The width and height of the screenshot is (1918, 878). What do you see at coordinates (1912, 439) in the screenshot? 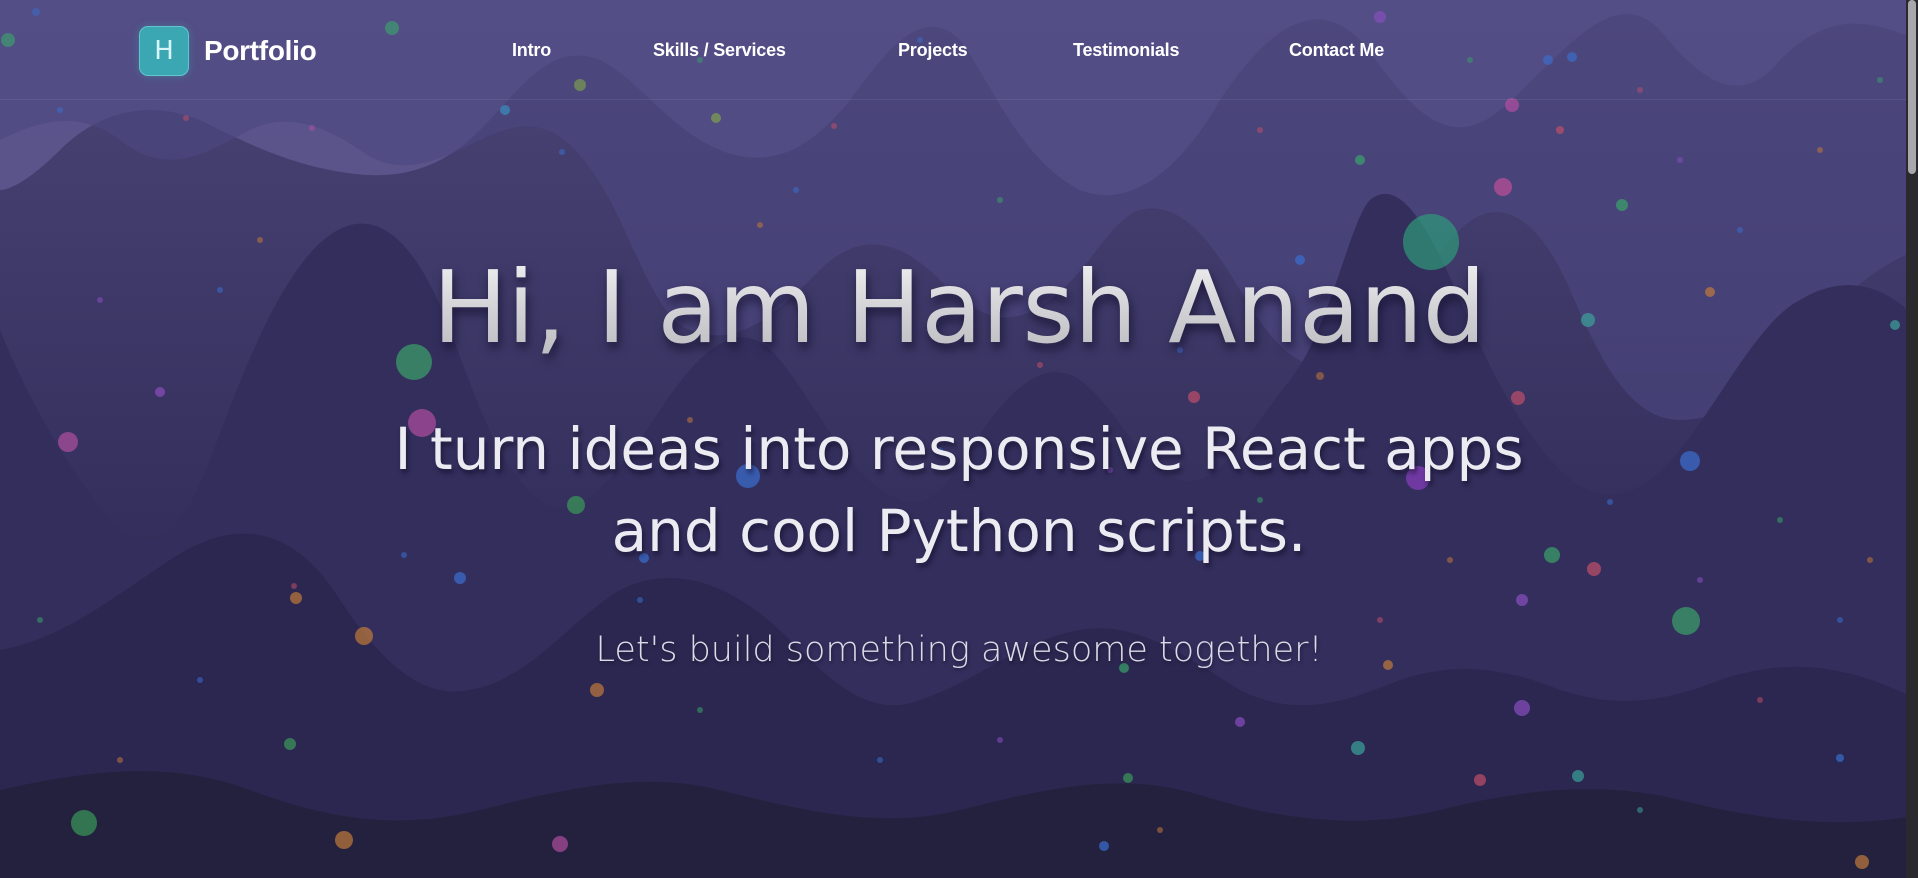
I see `page-scrollbar` at bounding box center [1912, 439].